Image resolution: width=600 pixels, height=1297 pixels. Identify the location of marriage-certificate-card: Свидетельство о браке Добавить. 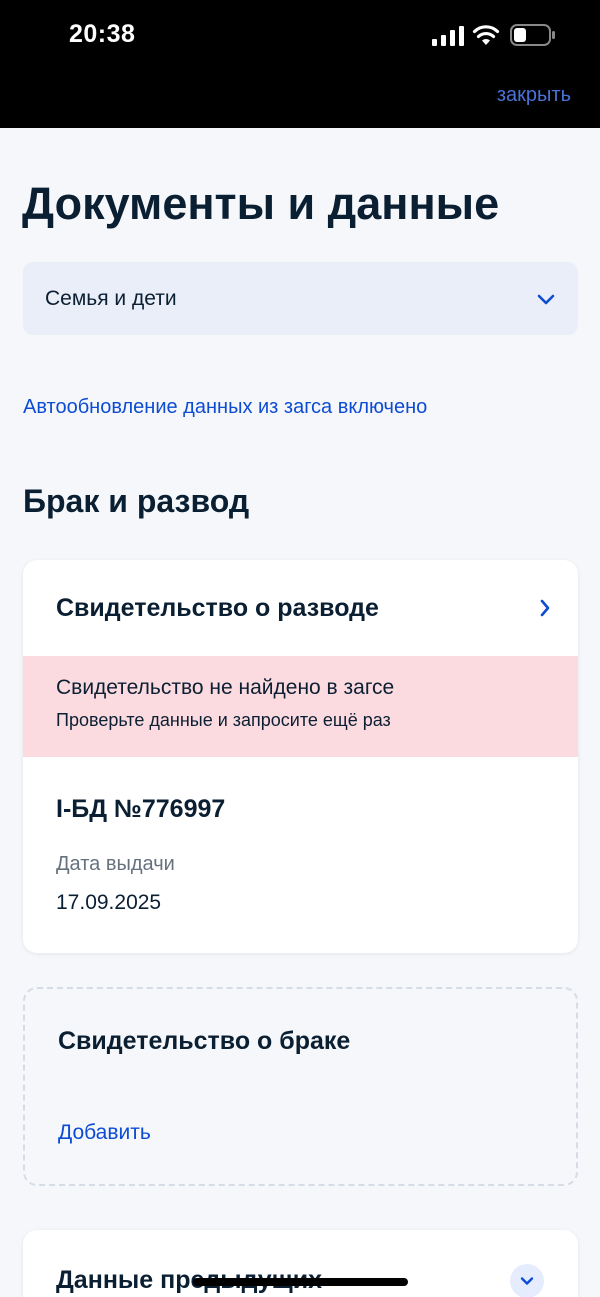
(300, 1086).